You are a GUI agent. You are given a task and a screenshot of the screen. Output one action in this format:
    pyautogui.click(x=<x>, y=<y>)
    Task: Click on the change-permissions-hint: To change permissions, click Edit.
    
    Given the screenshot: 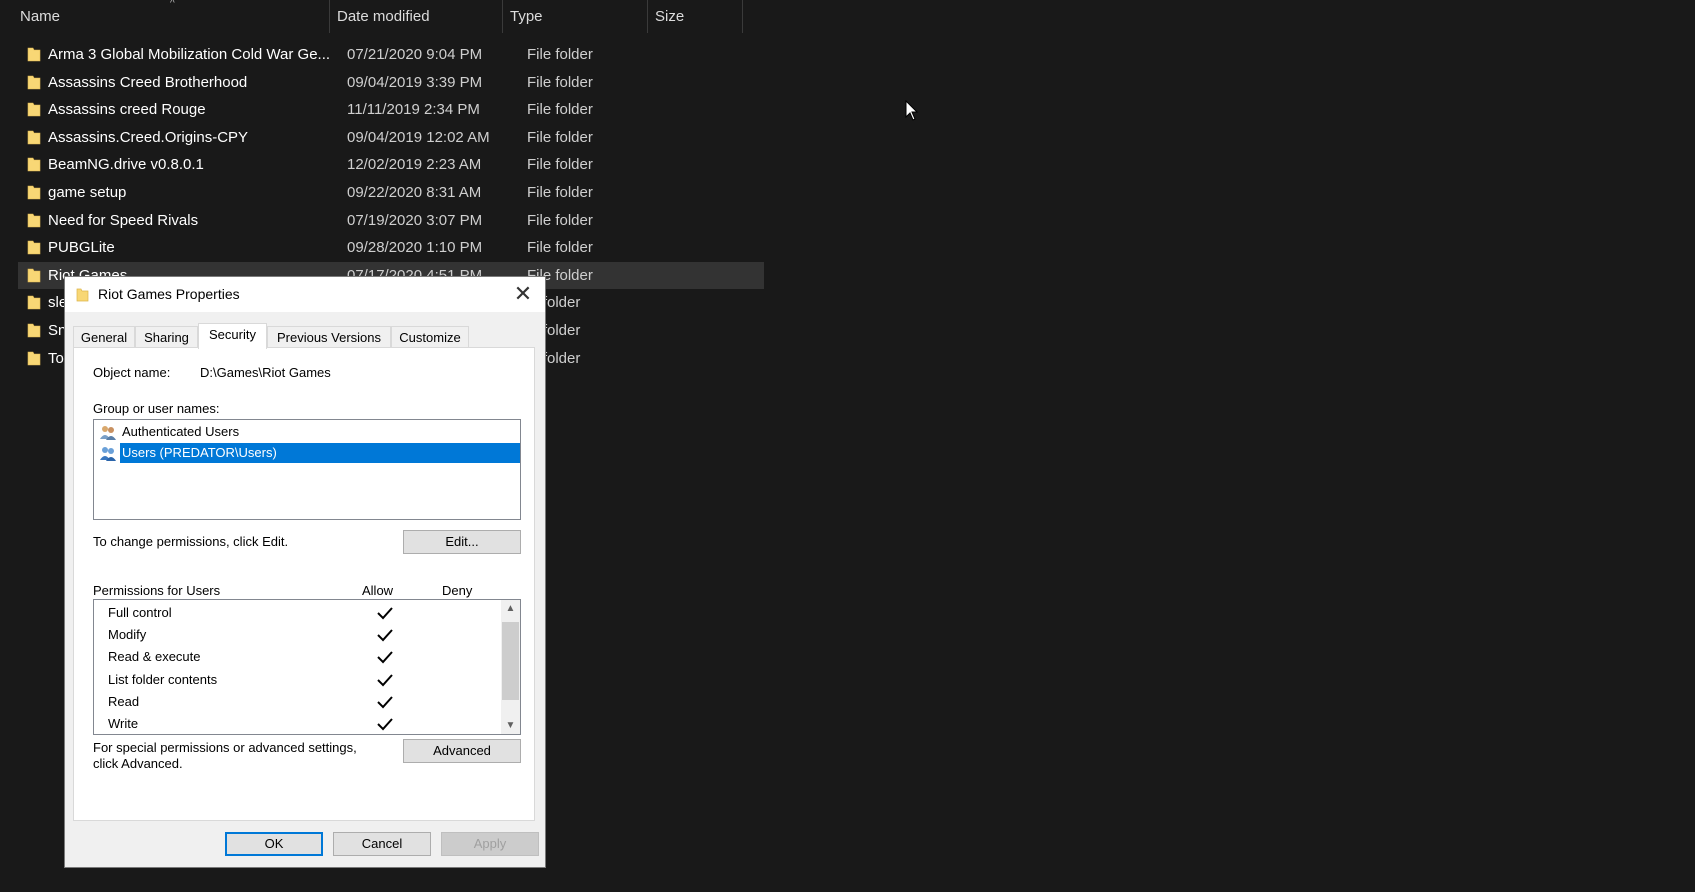 What is the action you would take?
    pyautogui.click(x=191, y=541)
    